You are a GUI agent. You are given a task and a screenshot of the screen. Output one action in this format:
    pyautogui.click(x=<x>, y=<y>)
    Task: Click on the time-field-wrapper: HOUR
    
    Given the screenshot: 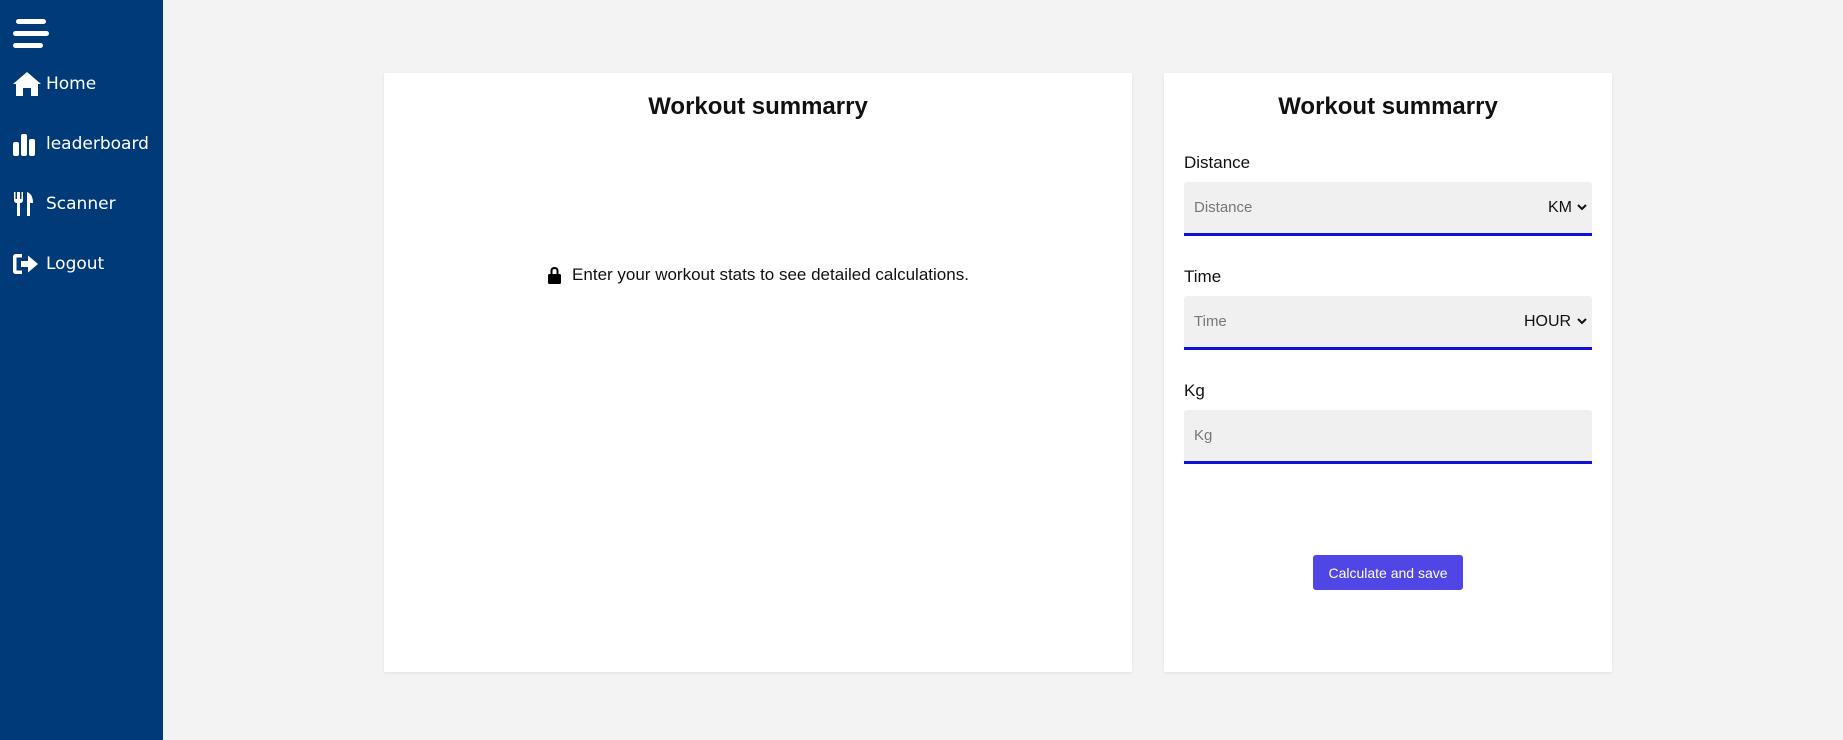 What is the action you would take?
    pyautogui.click(x=1388, y=323)
    